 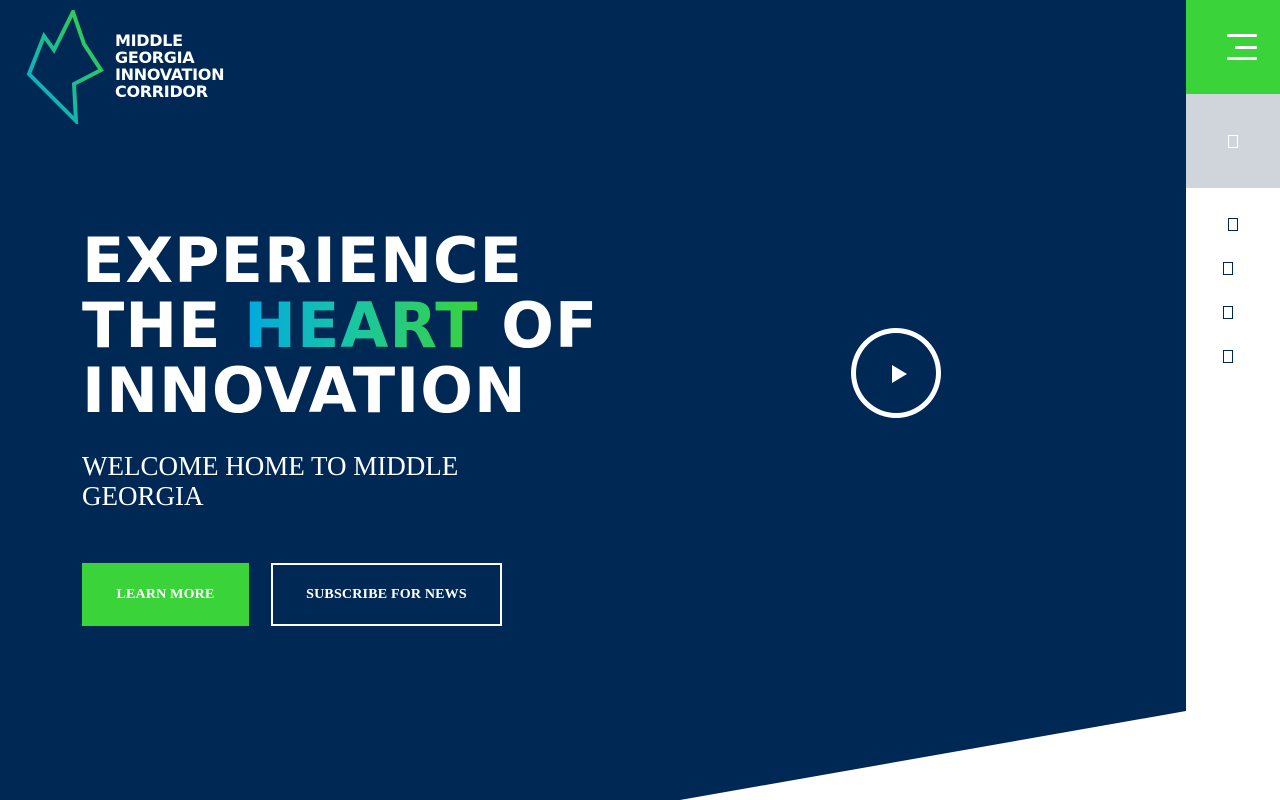 I want to click on play-icon, so click(x=899, y=374).